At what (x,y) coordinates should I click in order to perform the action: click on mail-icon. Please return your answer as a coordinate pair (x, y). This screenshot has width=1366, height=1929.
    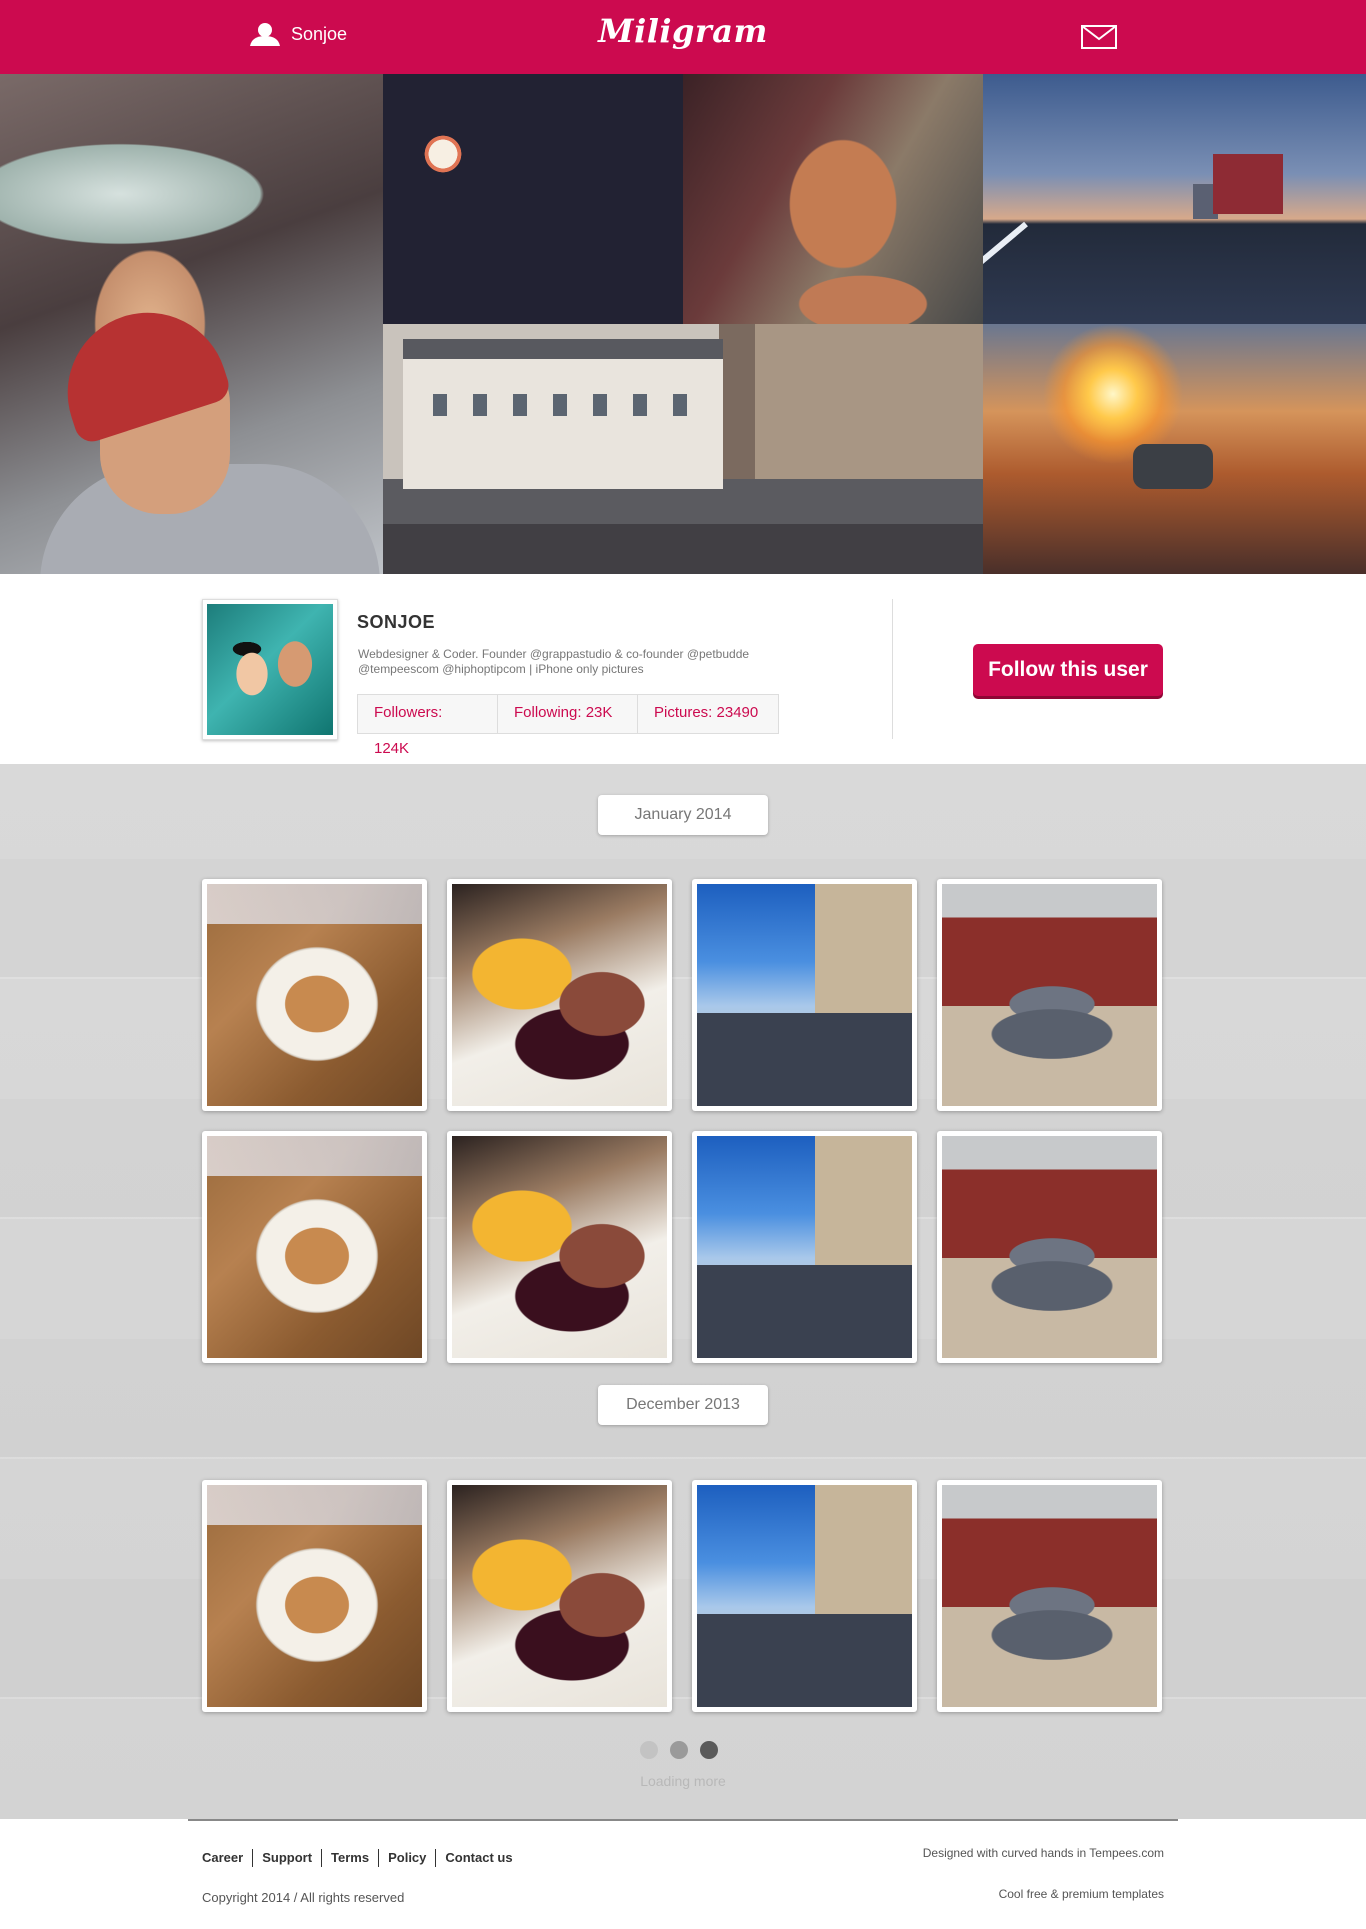
    Looking at the image, I should click on (1099, 39).